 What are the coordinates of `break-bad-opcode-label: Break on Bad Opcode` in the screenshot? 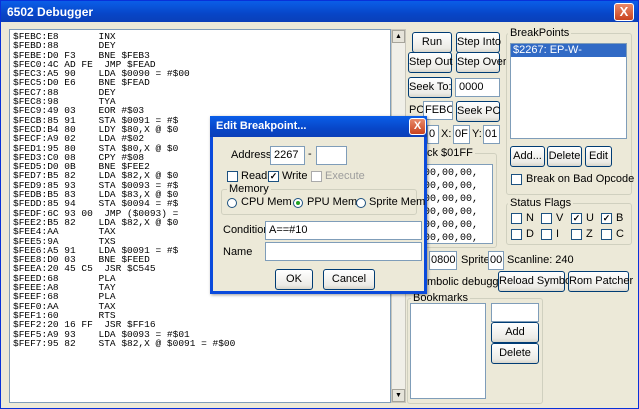 It's located at (580, 179).